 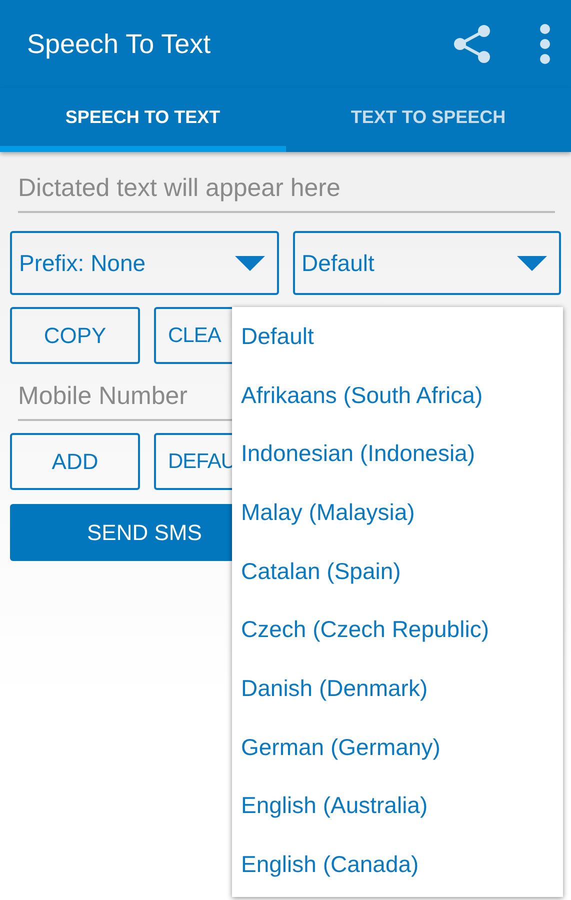 What do you see at coordinates (286, 191) in the screenshot?
I see `dictation-field: Dictated text will appear here` at bounding box center [286, 191].